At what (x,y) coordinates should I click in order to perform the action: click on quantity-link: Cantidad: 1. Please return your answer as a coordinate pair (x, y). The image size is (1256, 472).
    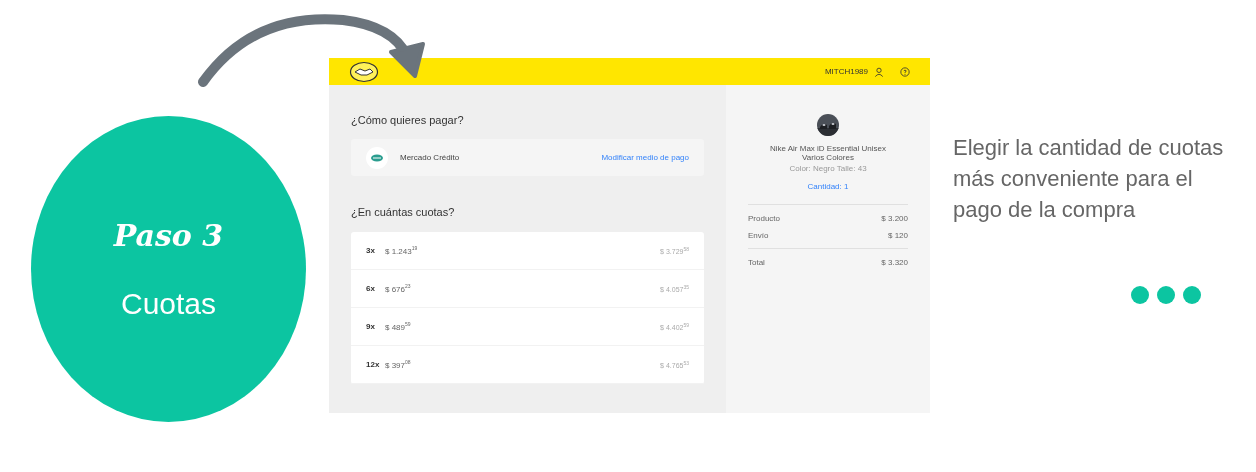
    Looking at the image, I should click on (828, 186).